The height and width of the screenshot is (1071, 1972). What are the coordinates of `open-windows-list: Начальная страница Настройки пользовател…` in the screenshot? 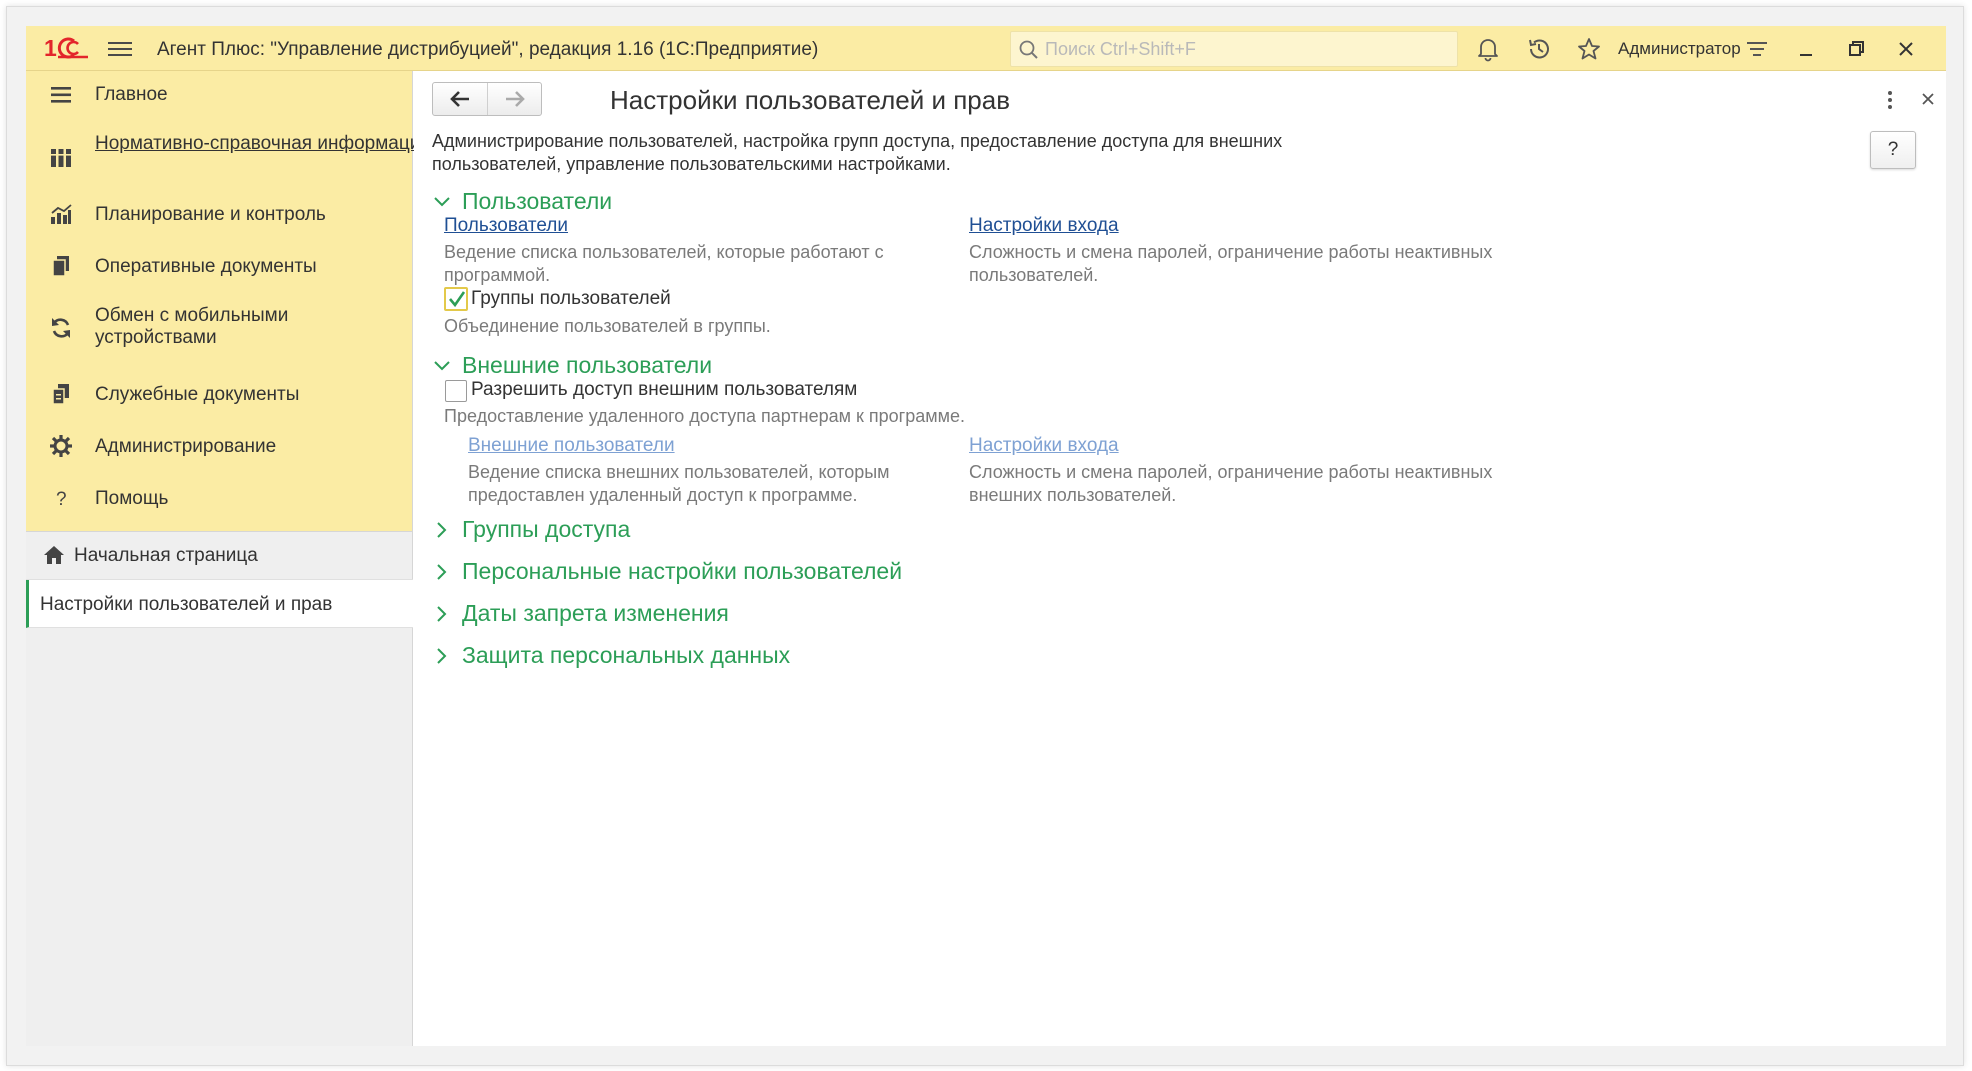 It's located at (219, 579).